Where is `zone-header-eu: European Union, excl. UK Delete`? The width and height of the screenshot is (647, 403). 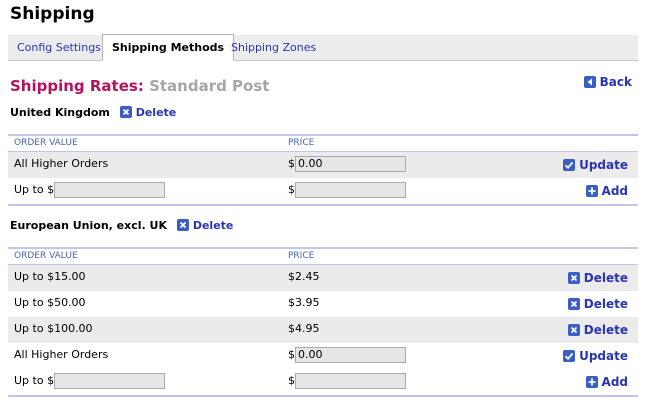
zone-header-eu: European Union, excl. UK Delete is located at coordinates (121, 225).